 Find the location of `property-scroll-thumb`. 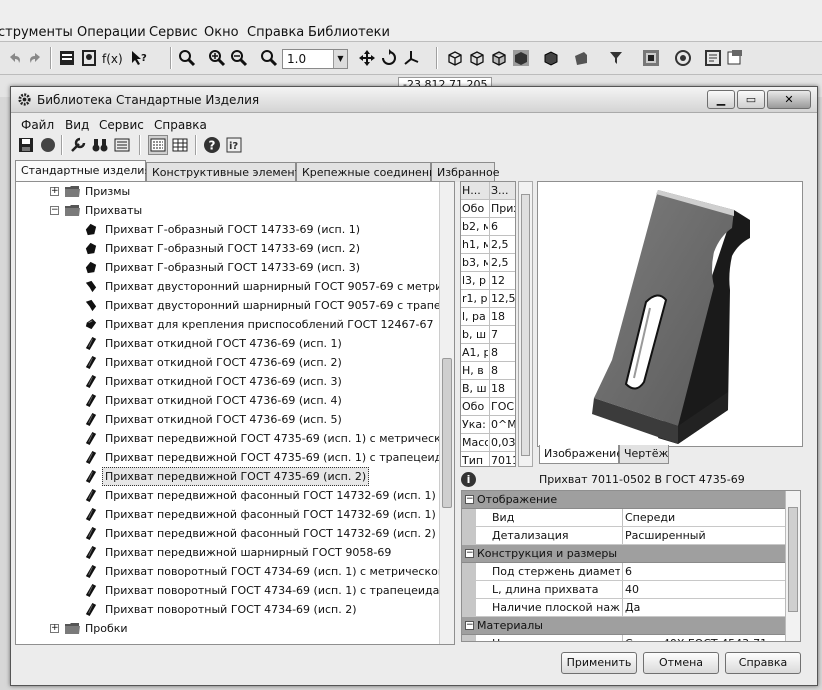

property-scroll-thumb is located at coordinates (793, 559).